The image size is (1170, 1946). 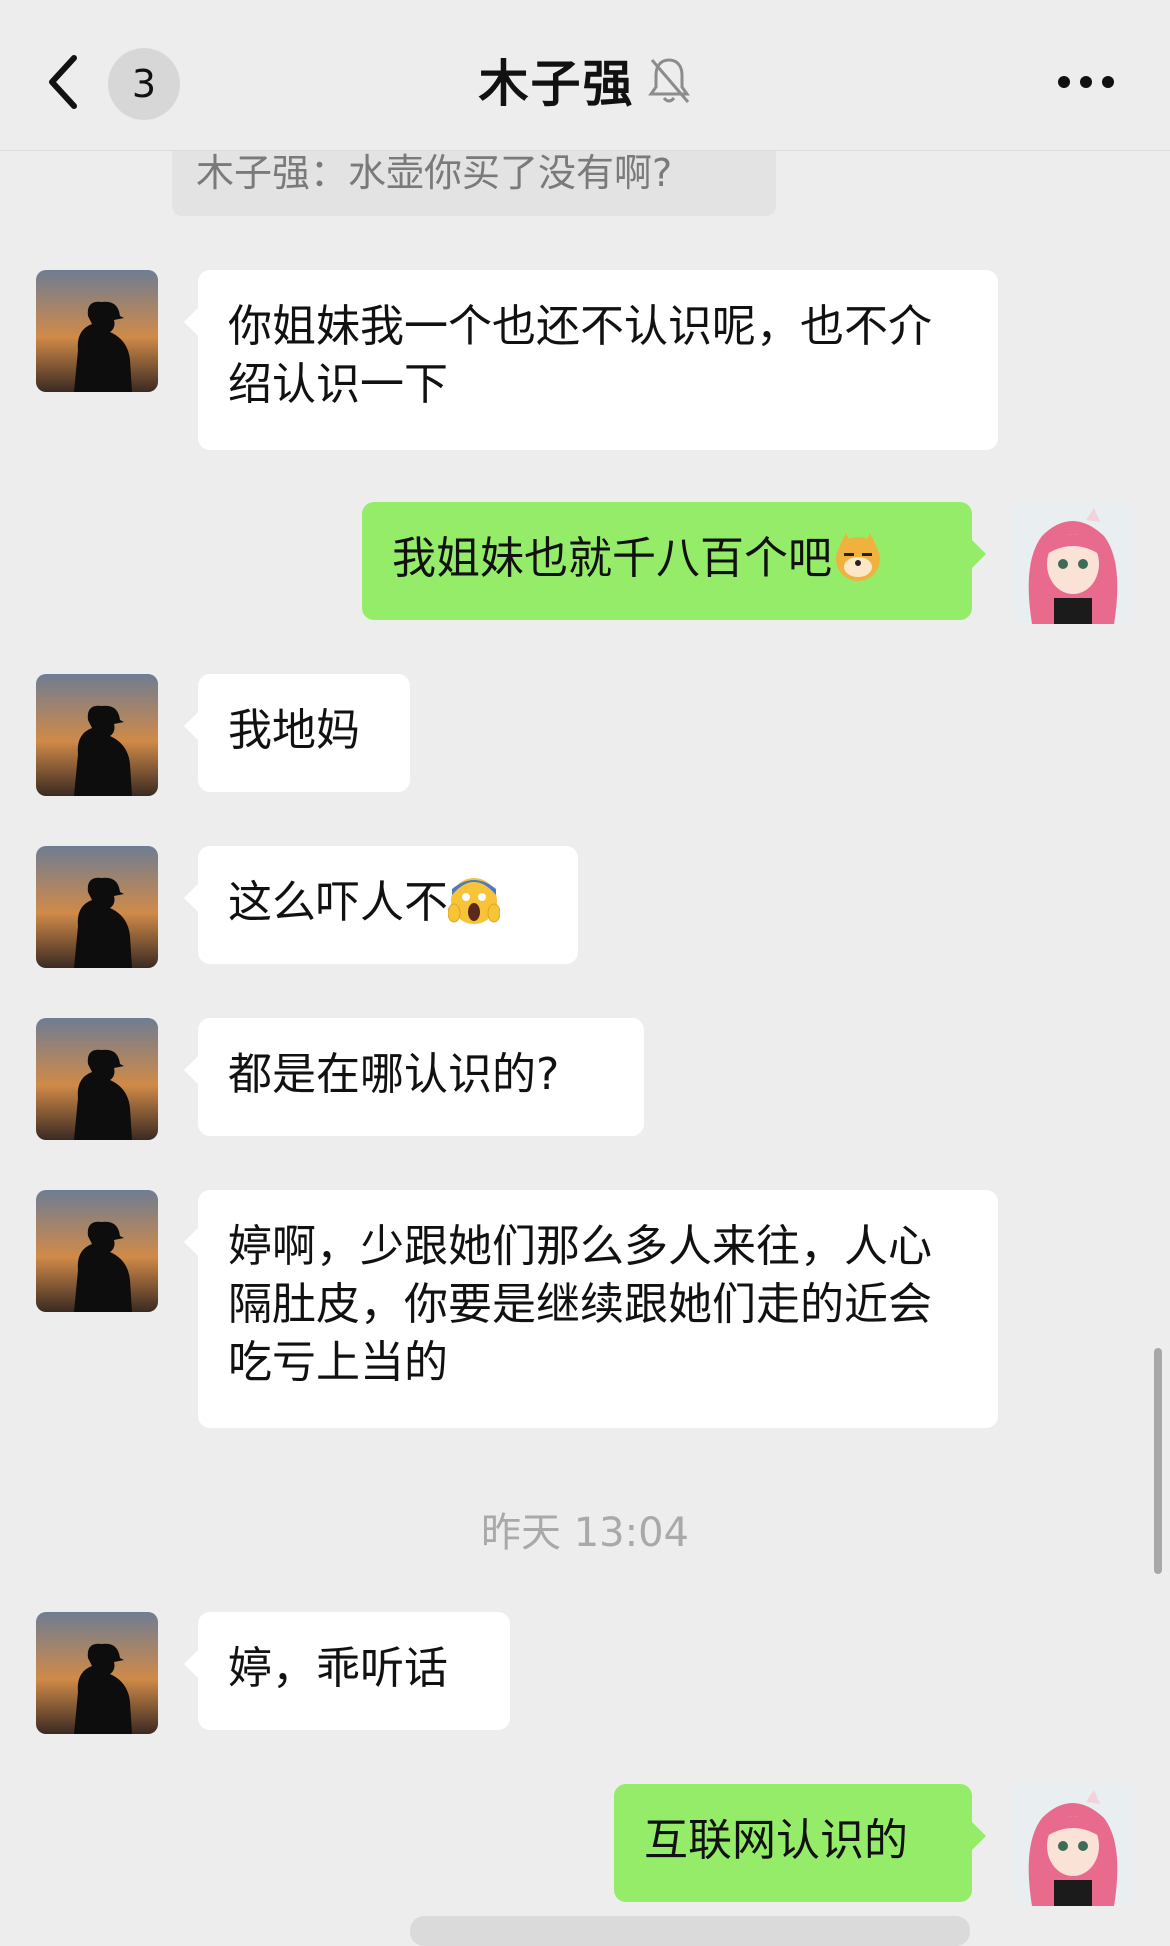 I want to click on message-bubble-outgoing: 互联网认识的, so click(x=800, y=1843).